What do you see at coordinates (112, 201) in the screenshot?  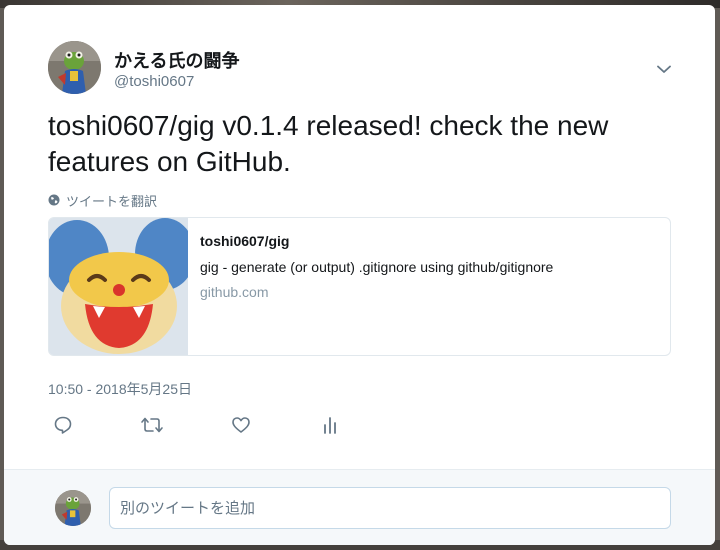 I see `translate-label: ツイートを翻訳` at bounding box center [112, 201].